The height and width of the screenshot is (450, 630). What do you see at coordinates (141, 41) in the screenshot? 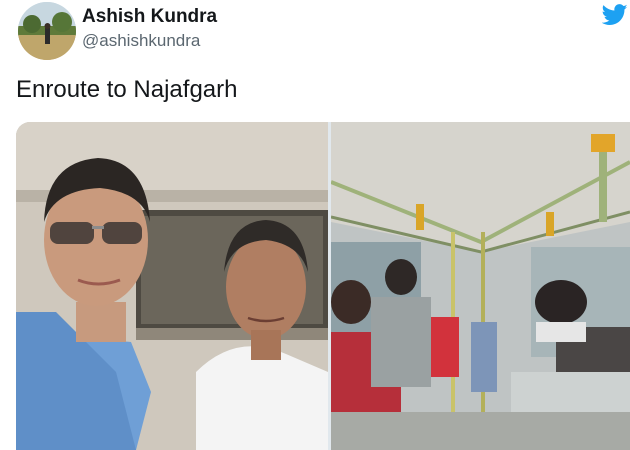
I see `author-handle: @ashishkundra` at bounding box center [141, 41].